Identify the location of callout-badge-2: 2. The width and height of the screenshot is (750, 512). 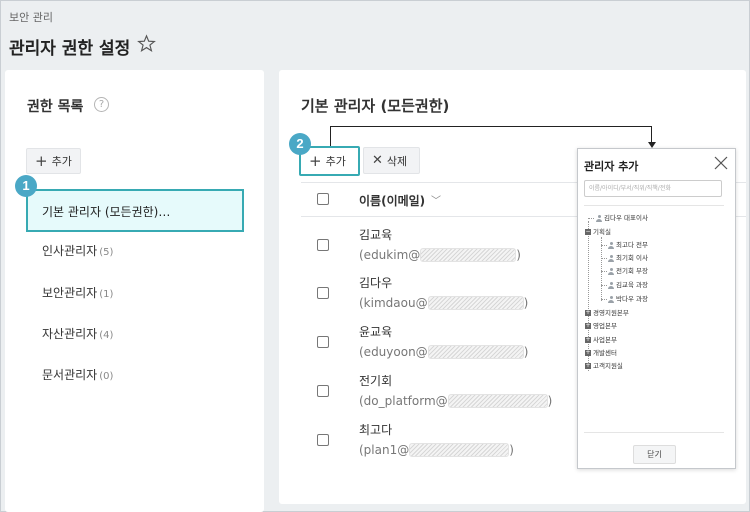
(300, 144).